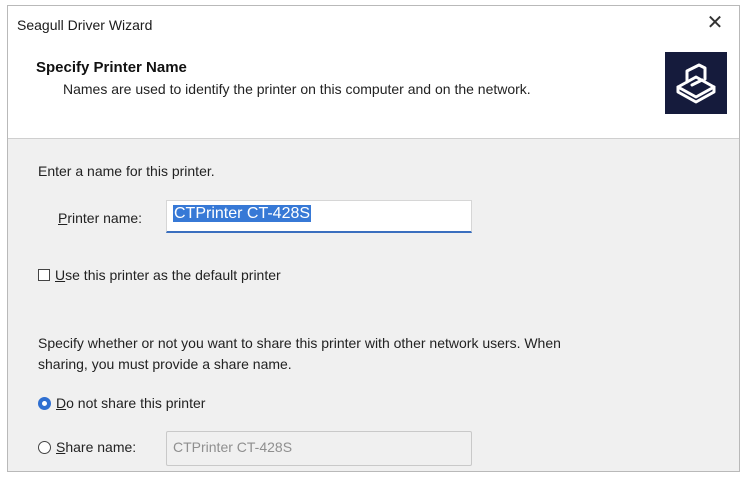  Describe the element at coordinates (85, 25) in the screenshot. I see `window-title: Seagull Driver Wizard` at that location.